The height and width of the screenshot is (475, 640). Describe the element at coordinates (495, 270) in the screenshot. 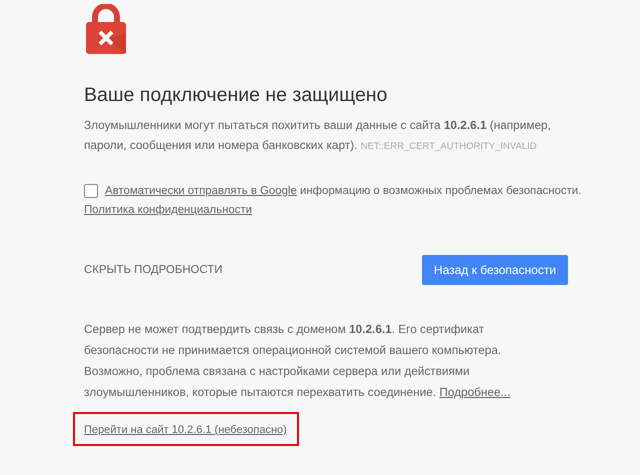

I see `back-to-safety-button: Назад к безопасности` at that location.